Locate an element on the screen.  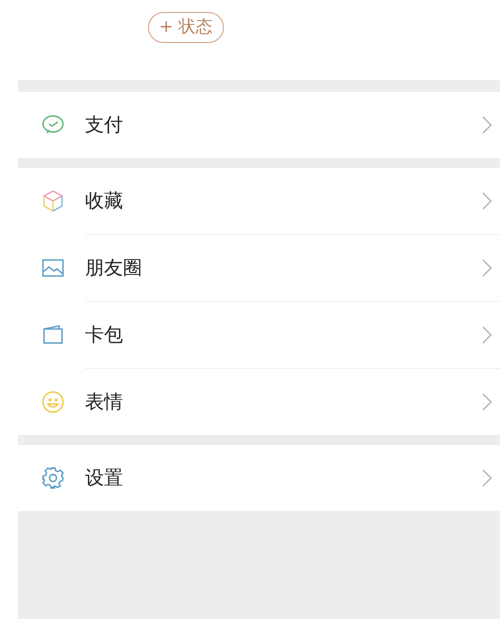
menu-item-label: 支付 is located at coordinates (283, 125).